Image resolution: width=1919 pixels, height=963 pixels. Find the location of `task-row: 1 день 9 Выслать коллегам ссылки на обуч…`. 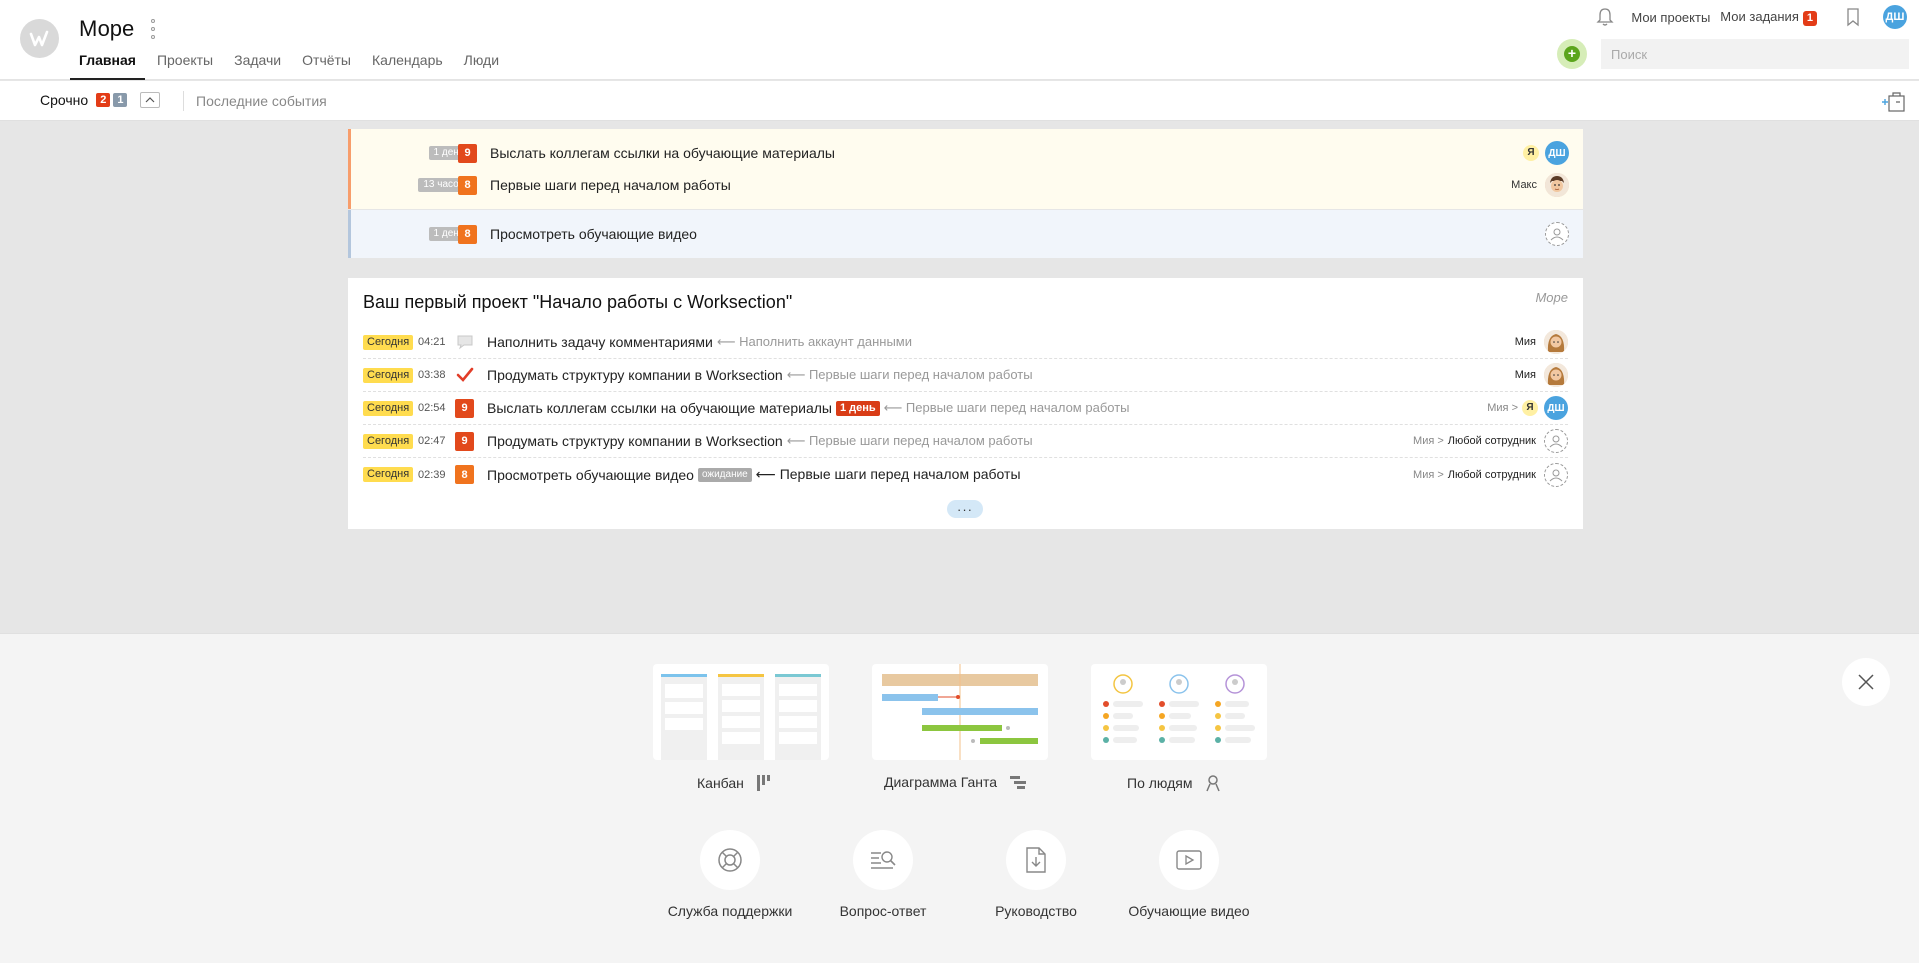

task-row: 1 день 9 Выслать коллегам ссылки на обуч… is located at coordinates (967, 153).